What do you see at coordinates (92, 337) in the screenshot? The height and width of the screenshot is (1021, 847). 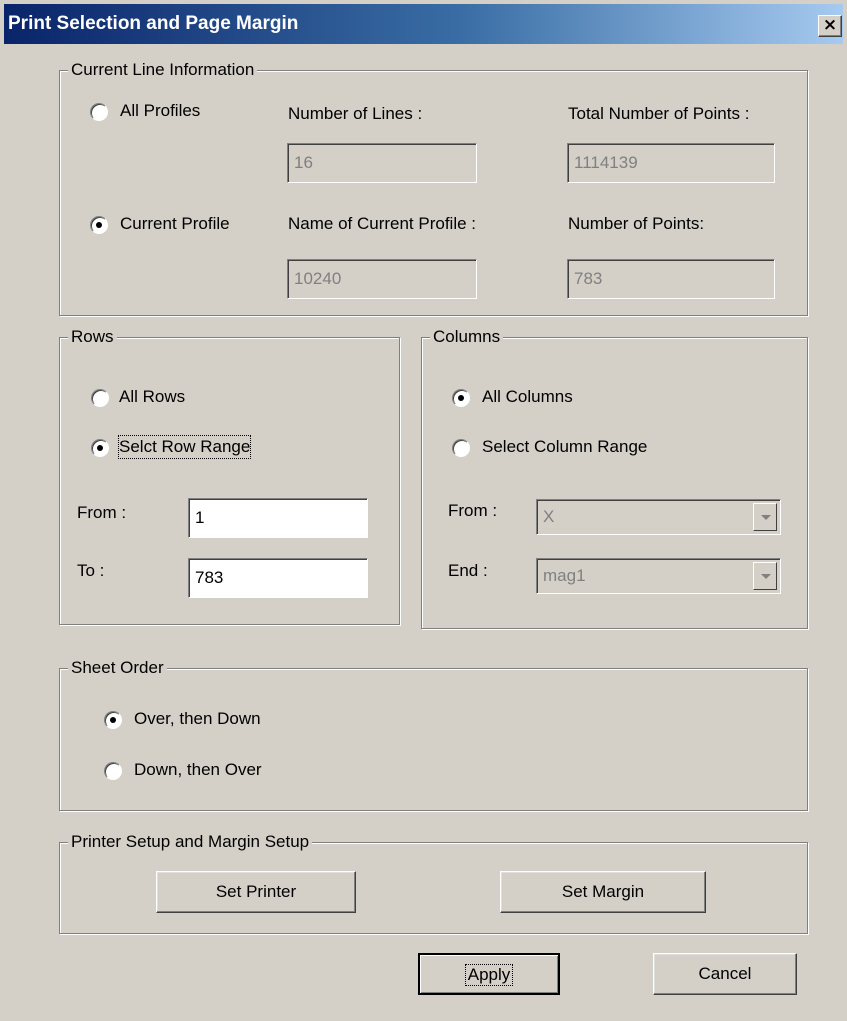 I see `rows-legend: Rows` at bounding box center [92, 337].